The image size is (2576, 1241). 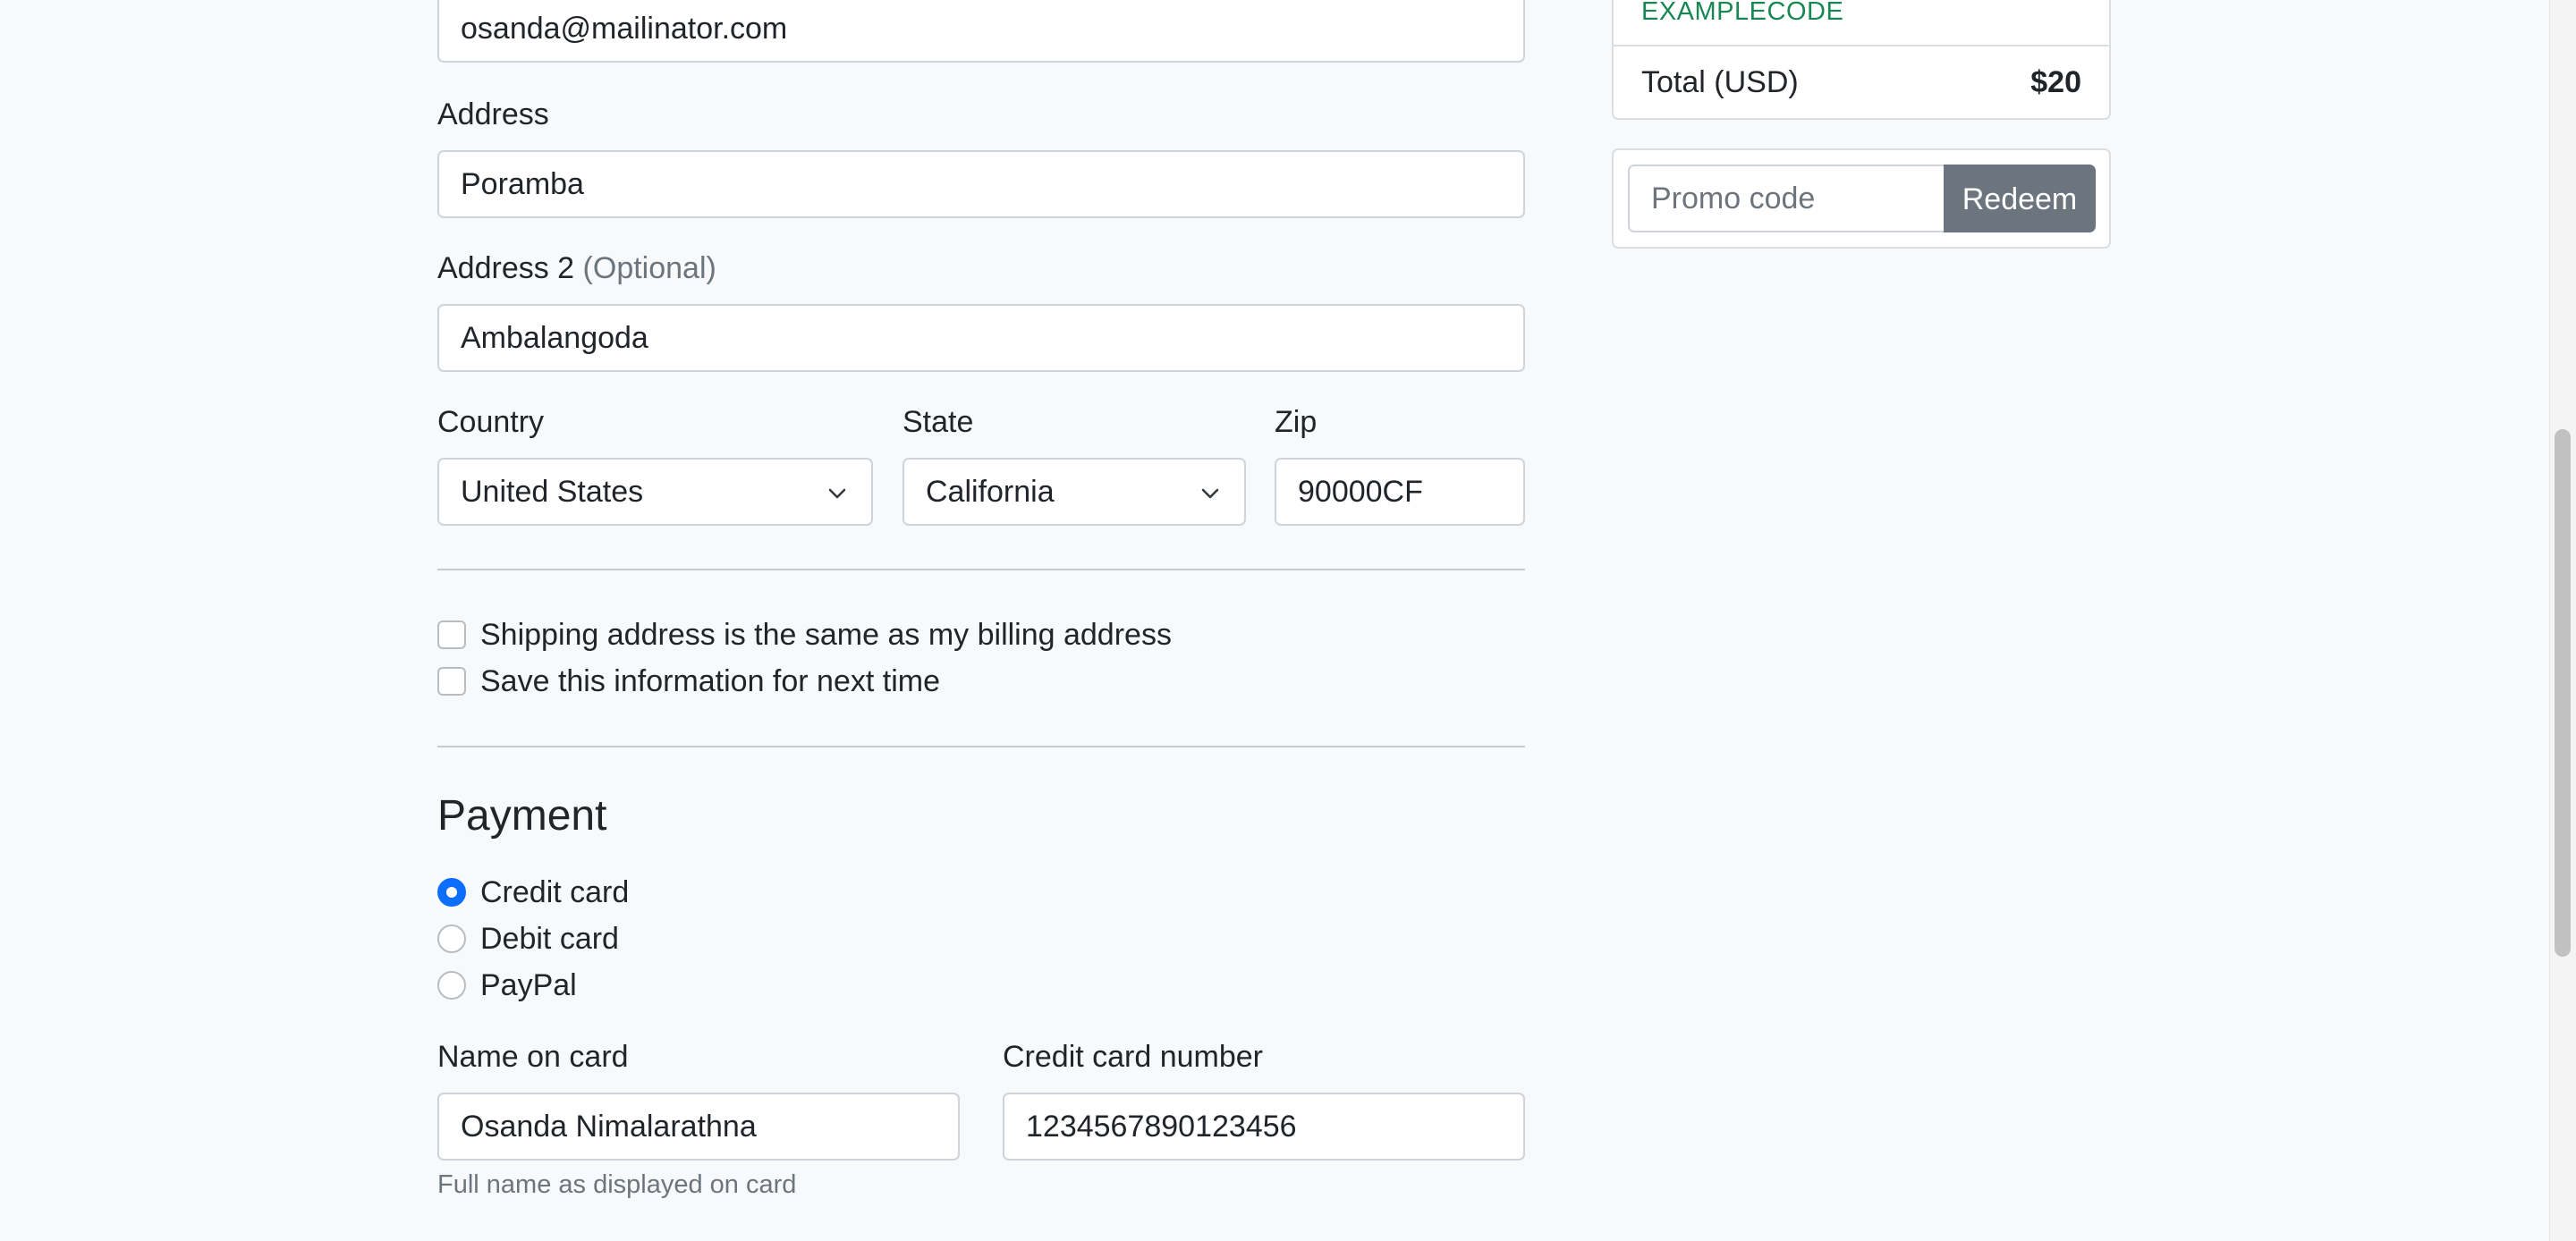 What do you see at coordinates (617, 1184) in the screenshot?
I see `name-on-card-help: Full name as displayed on card` at bounding box center [617, 1184].